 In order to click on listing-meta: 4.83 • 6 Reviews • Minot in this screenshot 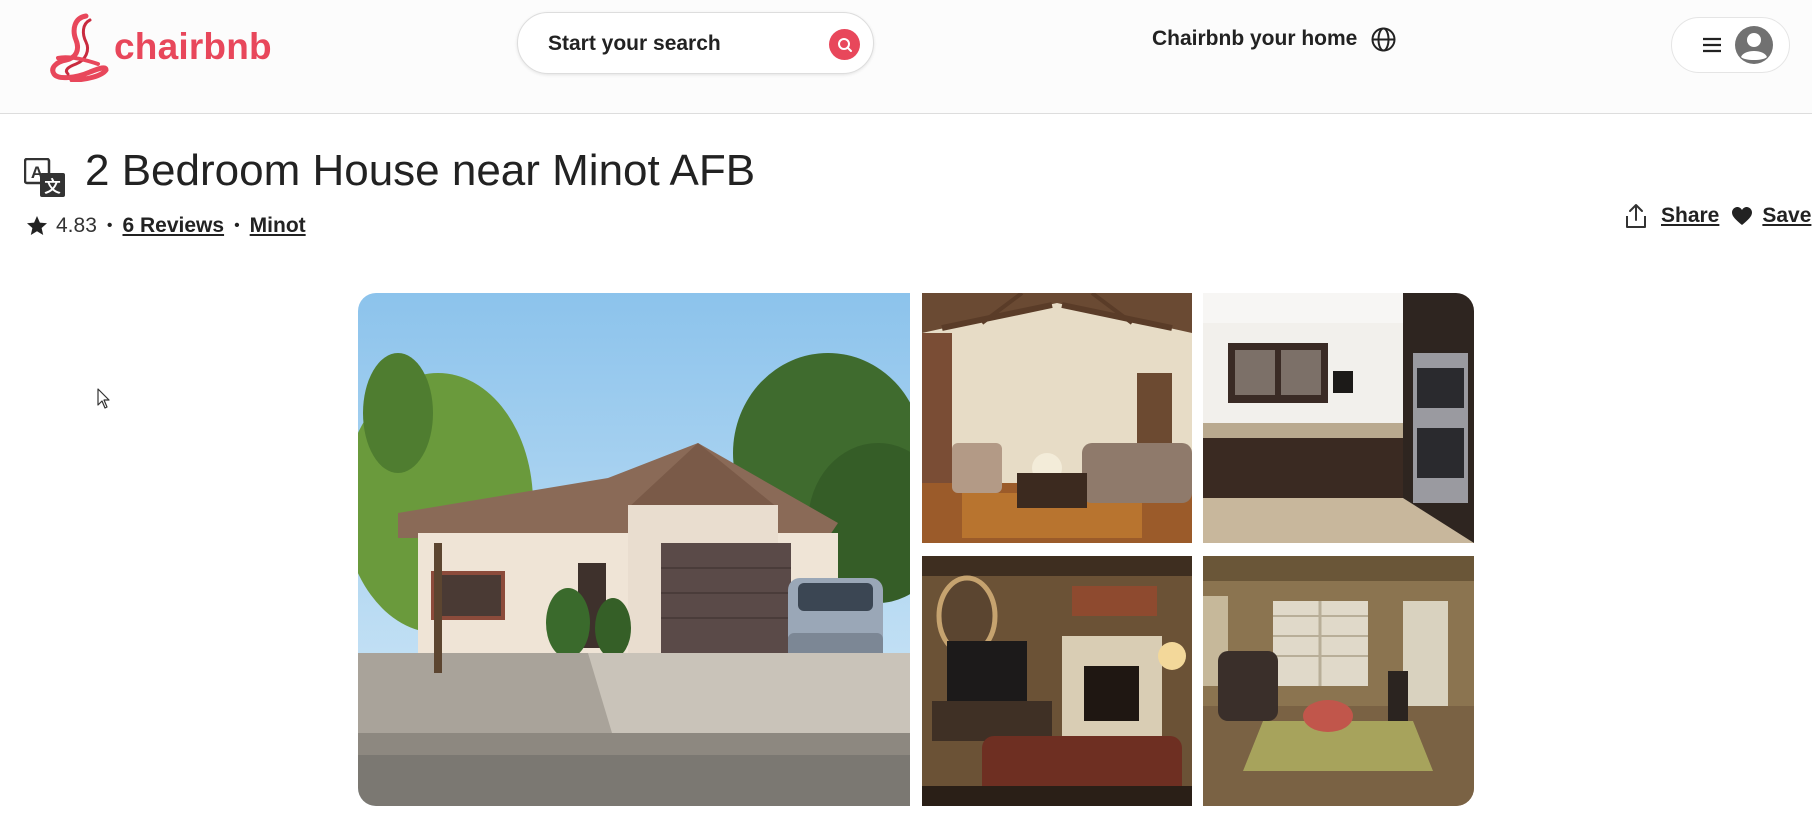, I will do `click(165, 226)`.